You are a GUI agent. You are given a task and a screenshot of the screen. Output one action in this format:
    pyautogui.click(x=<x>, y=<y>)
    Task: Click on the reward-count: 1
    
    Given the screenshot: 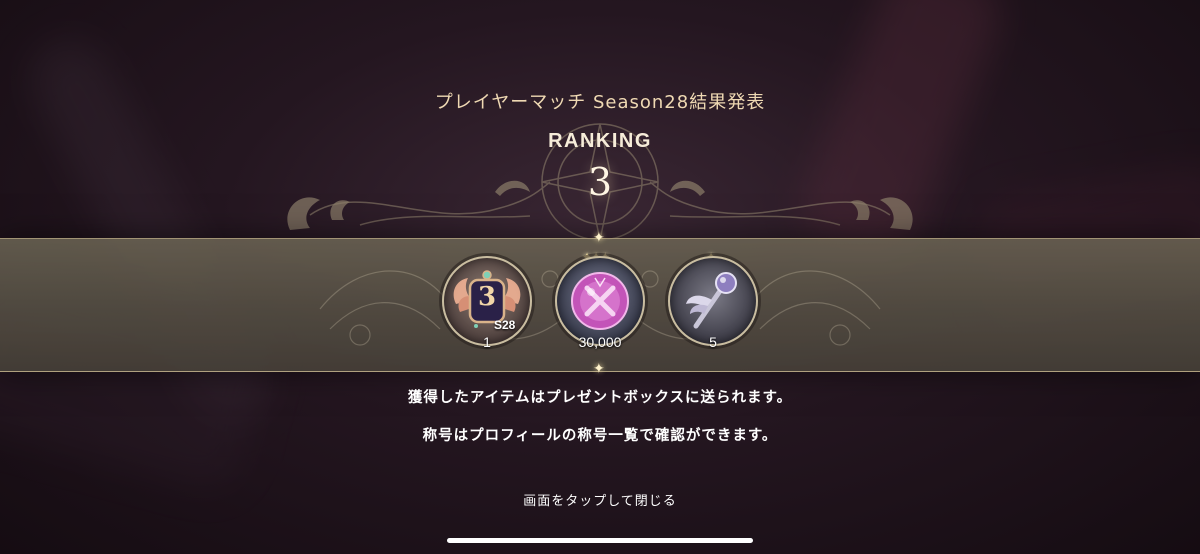 What is the action you would take?
    pyautogui.click(x=487, y=342)
    